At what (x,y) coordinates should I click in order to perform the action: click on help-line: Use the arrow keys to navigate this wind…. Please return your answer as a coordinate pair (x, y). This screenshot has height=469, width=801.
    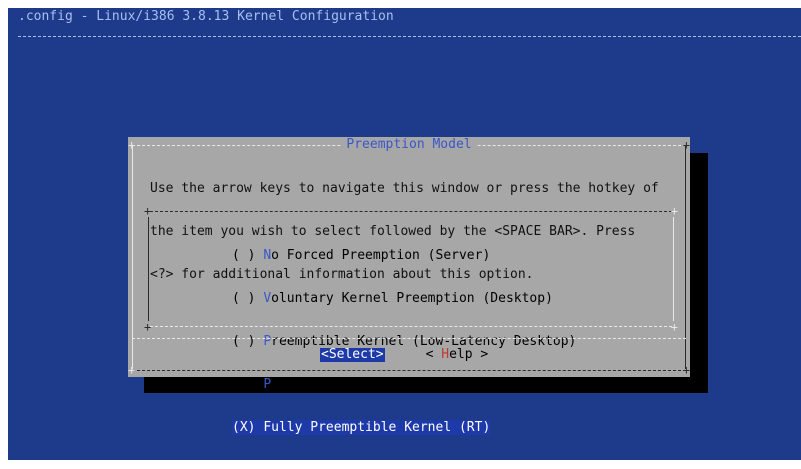
    Looking at the image, I should click on (404, 188).